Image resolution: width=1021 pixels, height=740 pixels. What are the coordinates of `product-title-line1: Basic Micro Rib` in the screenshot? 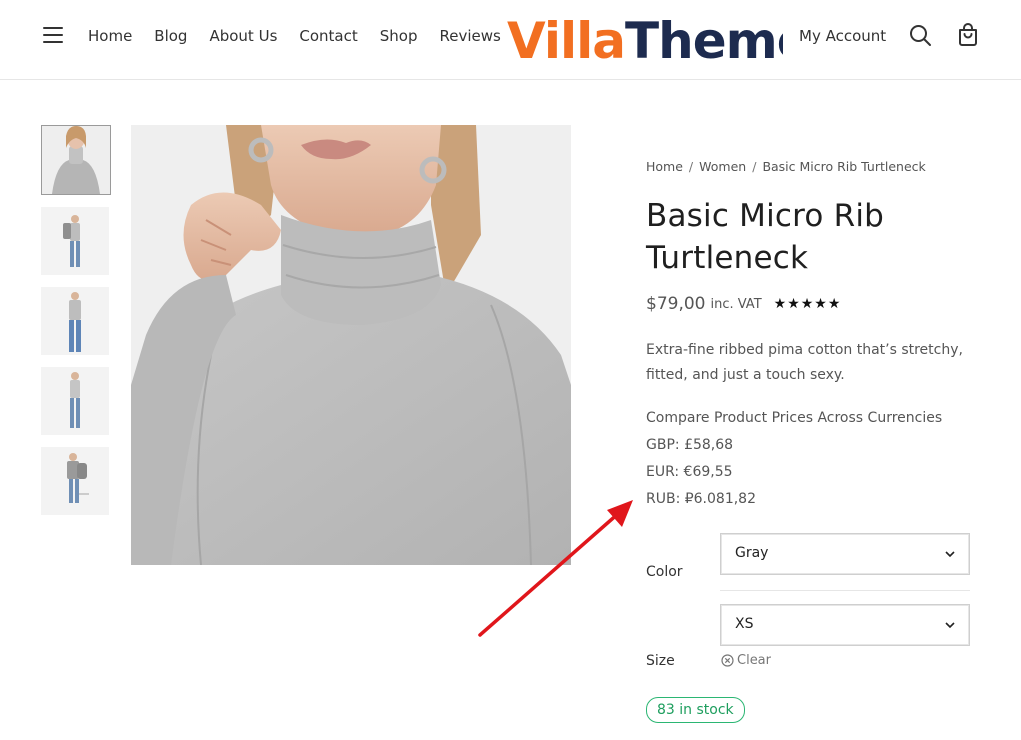 It's located at (765, 216).